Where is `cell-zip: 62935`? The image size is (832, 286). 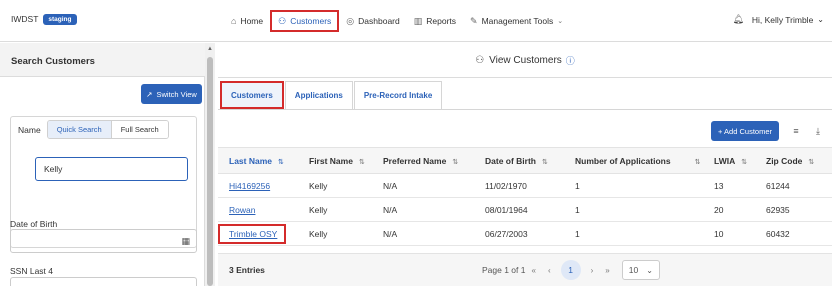 cell-zip: 62935 is located at coordinates (793, 209).